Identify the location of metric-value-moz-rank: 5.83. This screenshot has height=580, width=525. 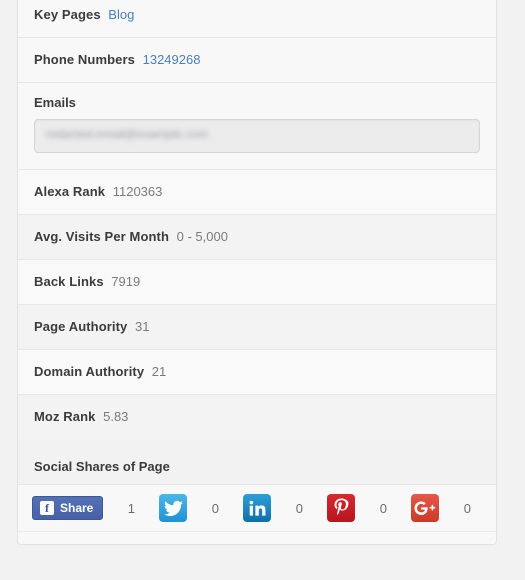
(116, 416).